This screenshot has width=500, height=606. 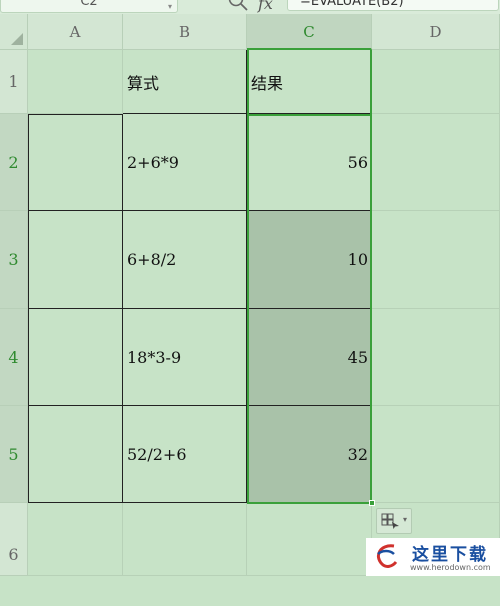 What do you see at coordinates (436, 32) in the screenshot?
I see `column-header-d: D` at bounding box center [436, 32].